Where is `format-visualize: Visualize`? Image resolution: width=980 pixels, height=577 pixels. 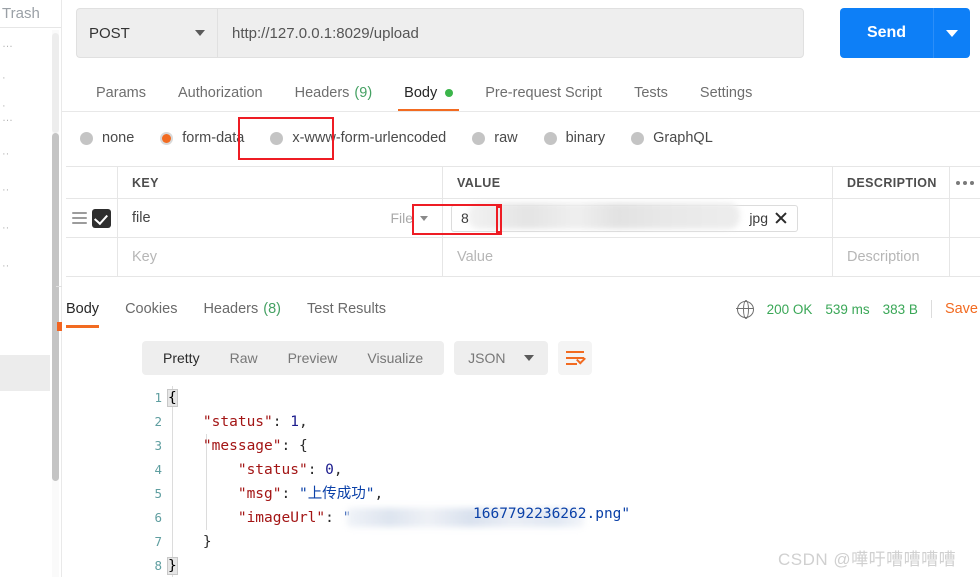 format-visualize: Visualize is located at coordinates (395, 358).